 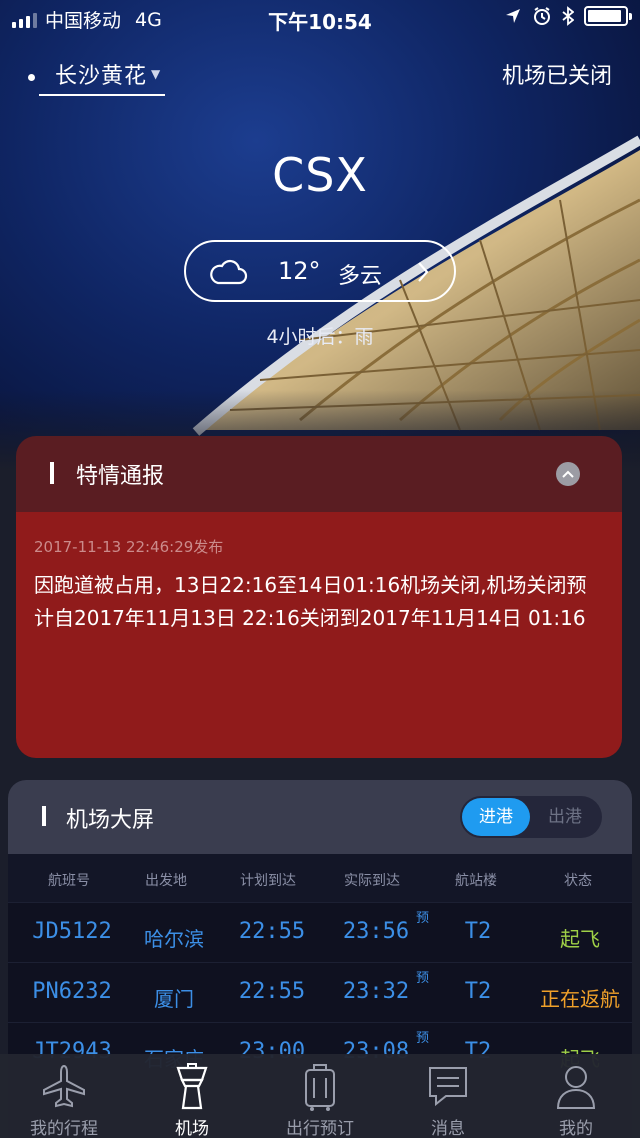 I want to click on luggage-icon, so click(x=320, y=1087).